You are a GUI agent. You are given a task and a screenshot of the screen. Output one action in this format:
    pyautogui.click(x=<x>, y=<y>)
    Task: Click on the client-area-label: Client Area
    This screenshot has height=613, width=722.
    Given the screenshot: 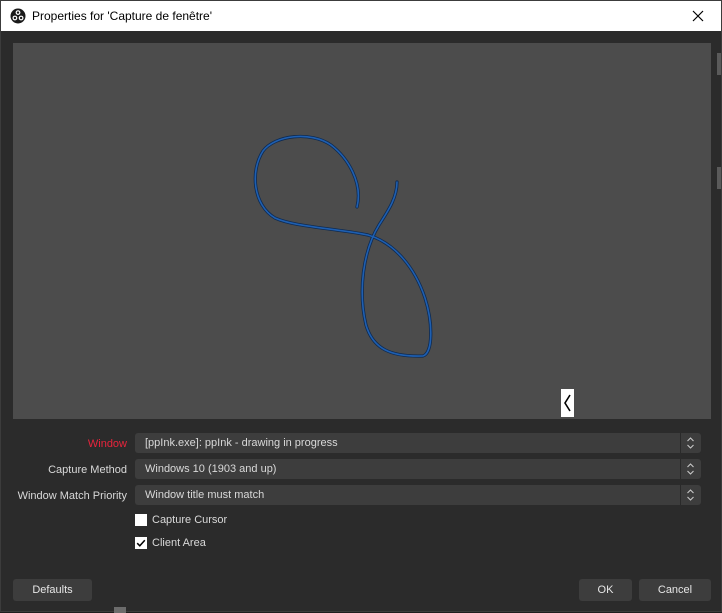 What is the action you would take?
    pyautogui.click(x=179, y=543)
    